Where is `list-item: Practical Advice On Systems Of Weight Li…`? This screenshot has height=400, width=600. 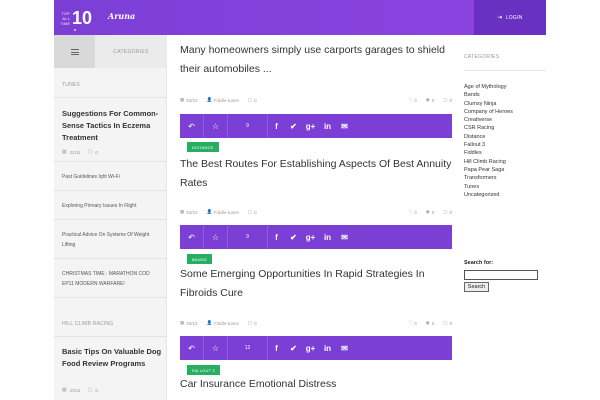 list-item: Practical Advice On Systems Of Weight Li… is located at coordinates (112, 240).